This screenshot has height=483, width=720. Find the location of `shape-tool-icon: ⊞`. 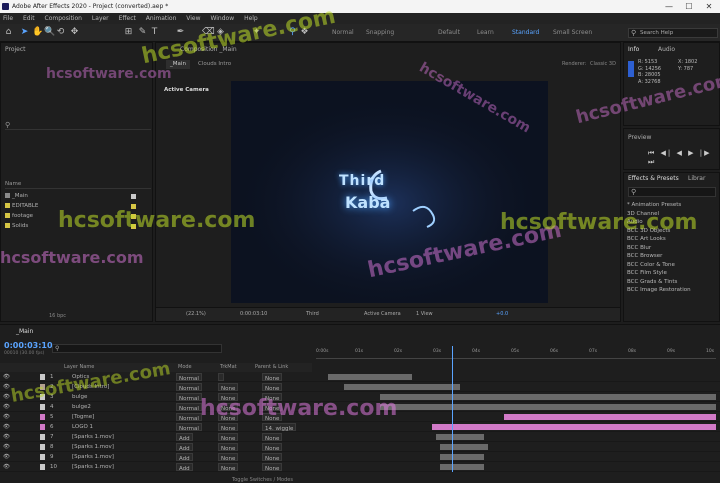

shape-tool-icon: ⊞ is located at coordinates (128, 32).